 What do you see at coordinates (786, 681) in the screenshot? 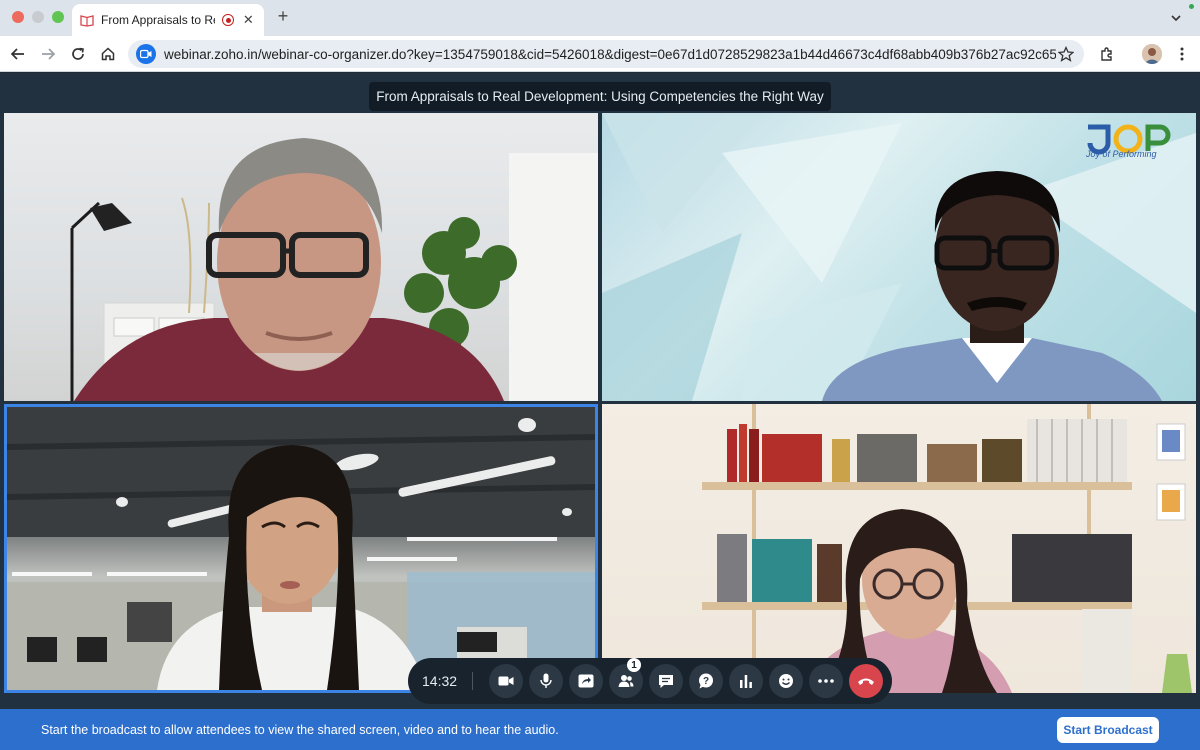
I see `reaction-icon` at bounding box center [786, 681].